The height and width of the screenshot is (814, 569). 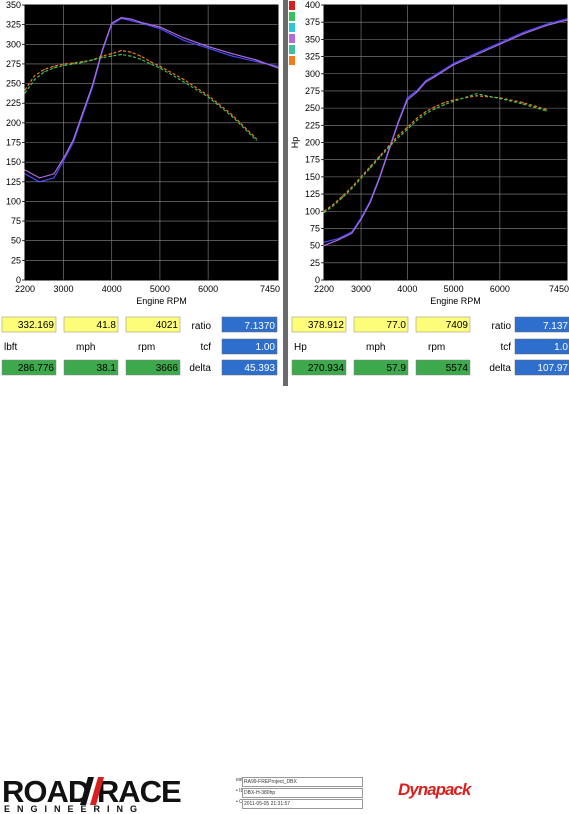 What do you see at coordinates (64, 289) in the screenshot?
I see `x-tick-label: 3000` at bounding box center [64, 289].